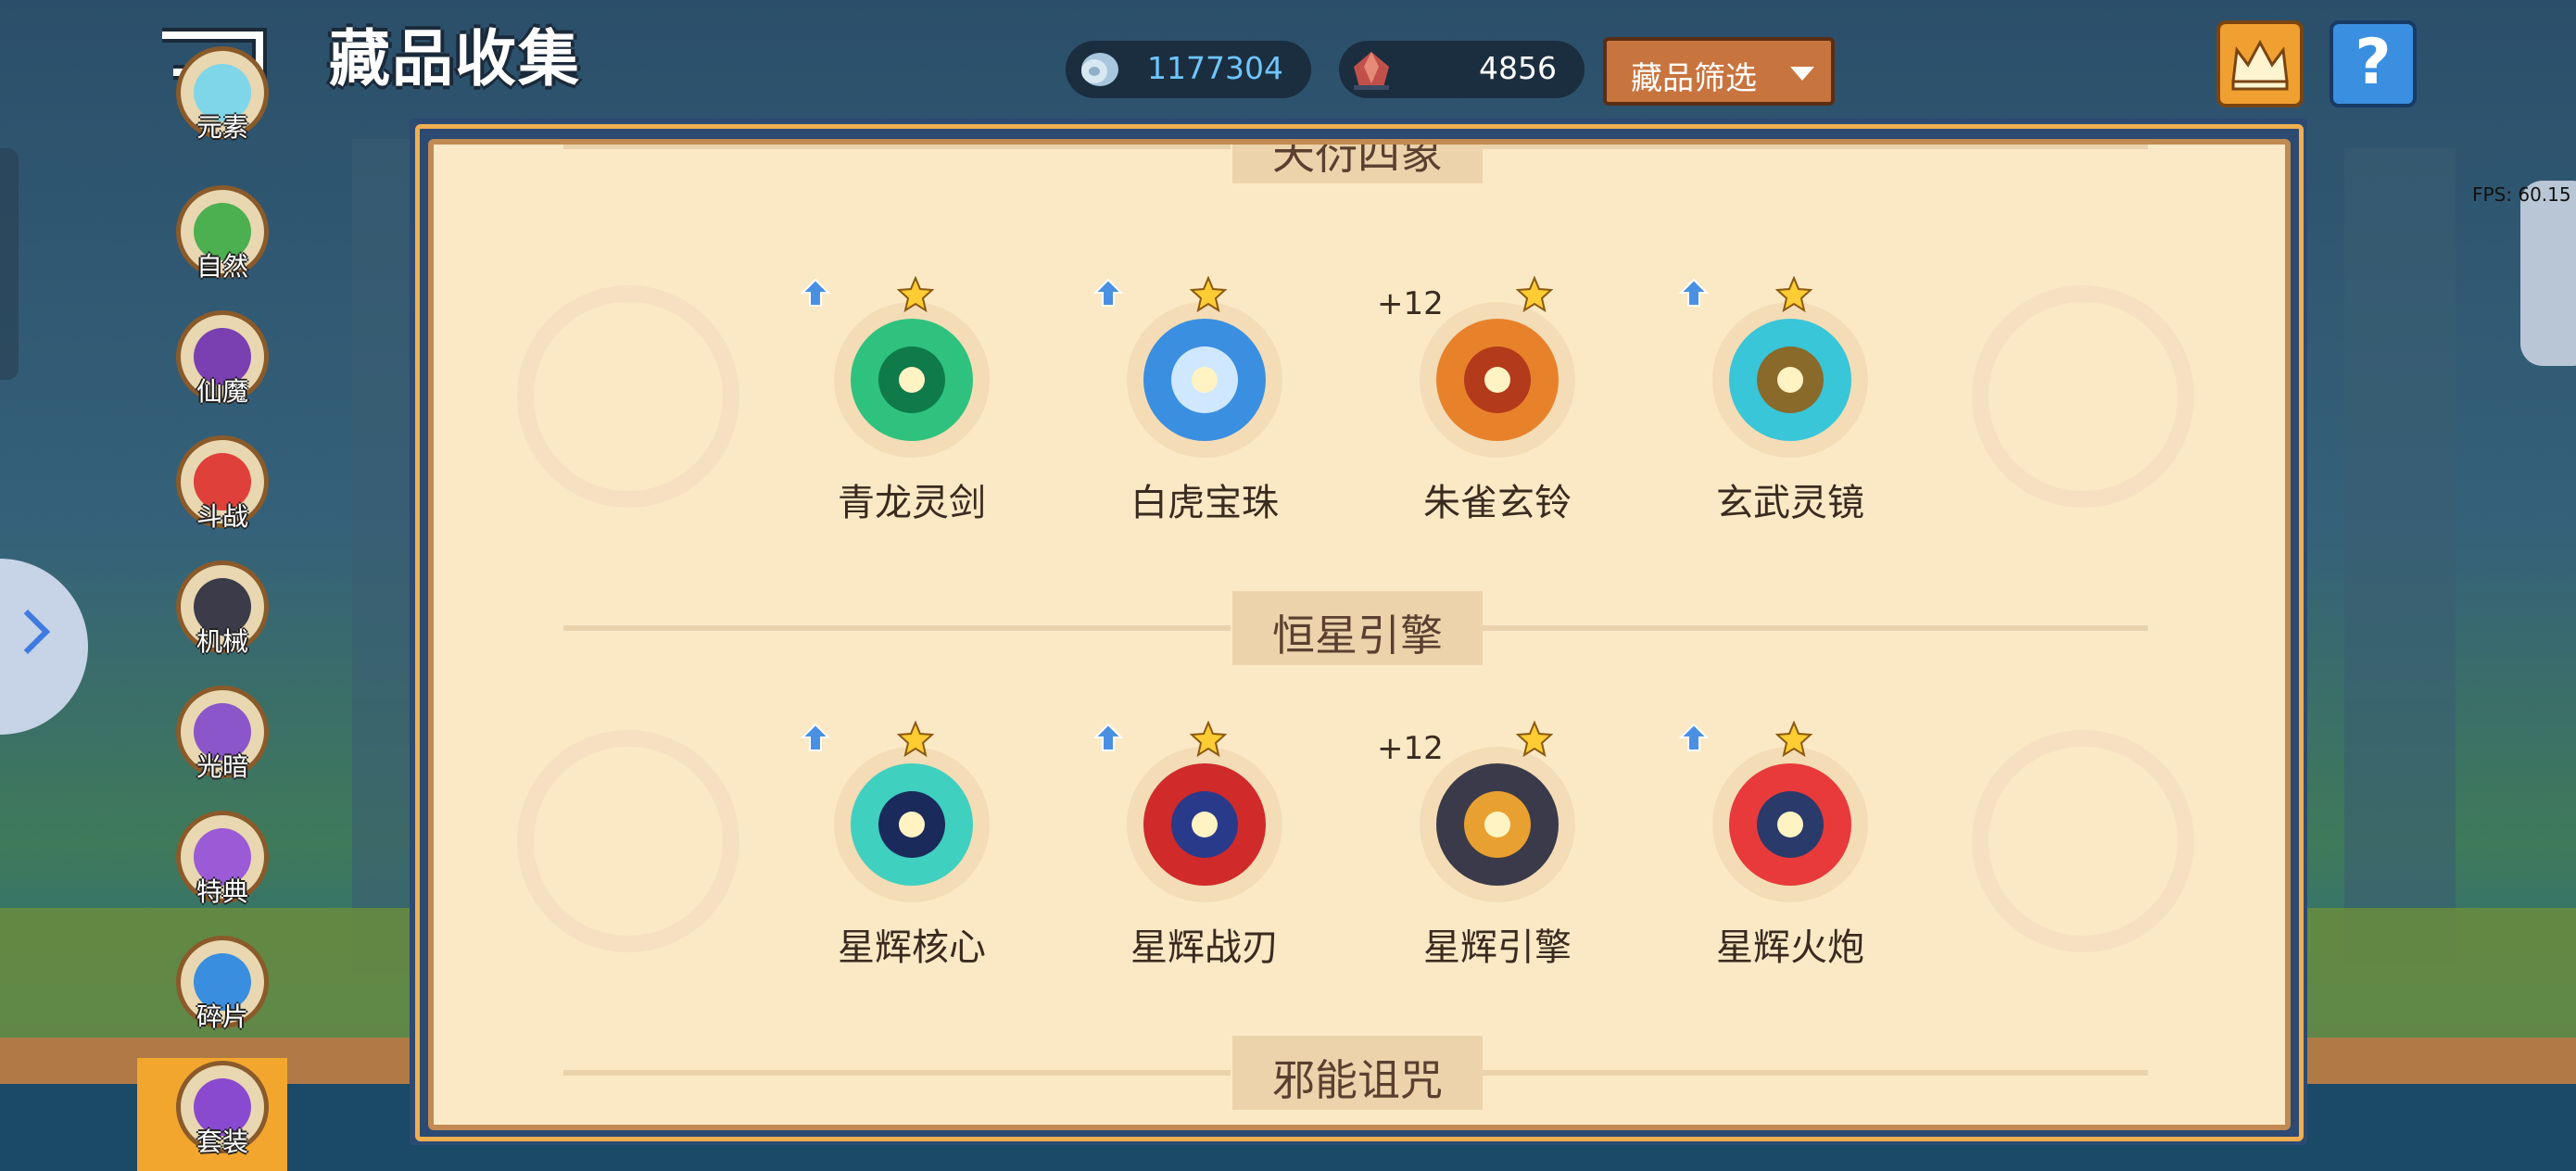 The image size is (2576, 1171). I want to click on gem-amount: 4856, so click(1518, 68).